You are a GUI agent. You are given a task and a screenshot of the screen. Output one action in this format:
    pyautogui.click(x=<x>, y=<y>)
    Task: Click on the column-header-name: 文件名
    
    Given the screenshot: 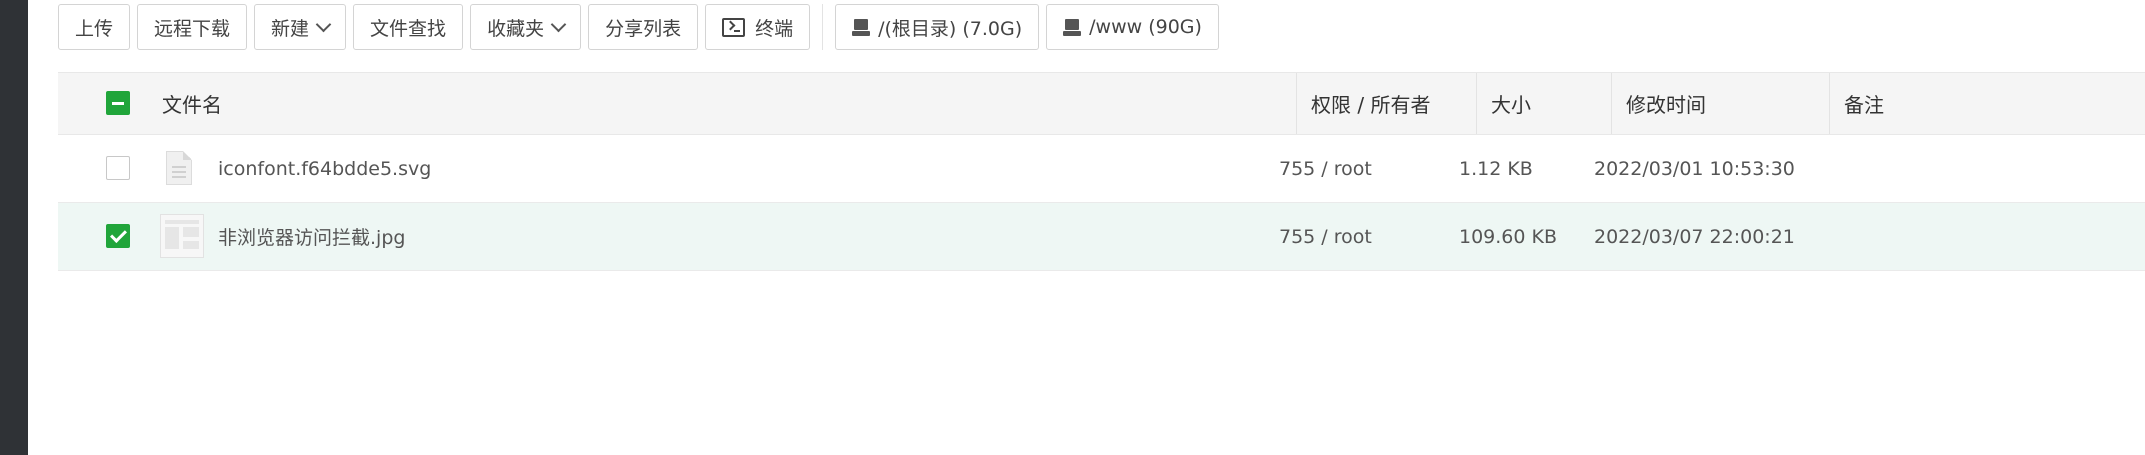 What is the action you would take?
    pyautogui.click(x=722, y=103)
    